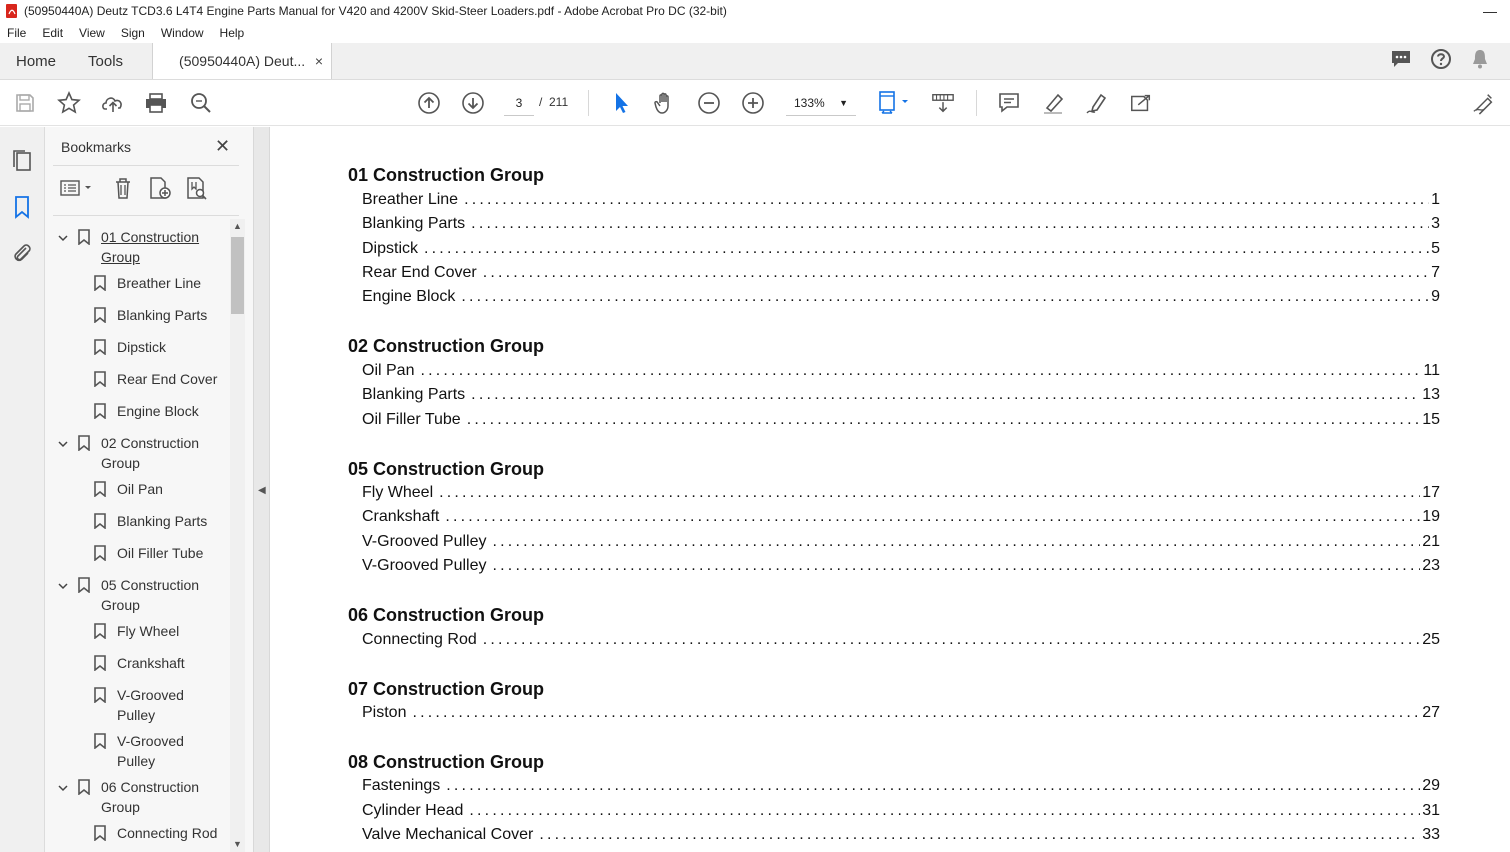 The width and height of the screenshot is (1510, 852). I want to click on bookmark-group: 02 Construction Group, so click(137, 453).